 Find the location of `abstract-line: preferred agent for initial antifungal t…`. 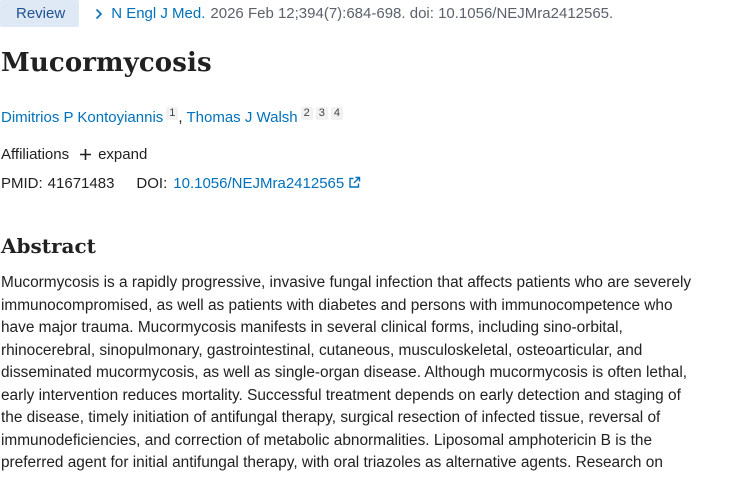

abstract-line: preferred agent for initial antifungal t… is located at coordinates (332, 462).